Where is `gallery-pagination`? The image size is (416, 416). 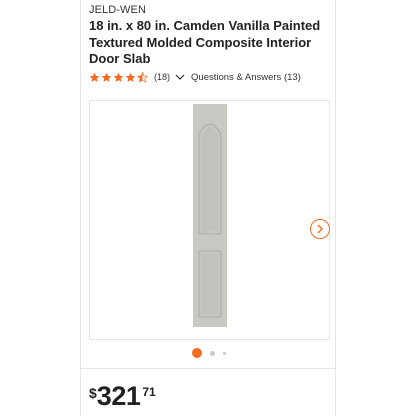
gallery-pagination is located at coordinates (208, 353).